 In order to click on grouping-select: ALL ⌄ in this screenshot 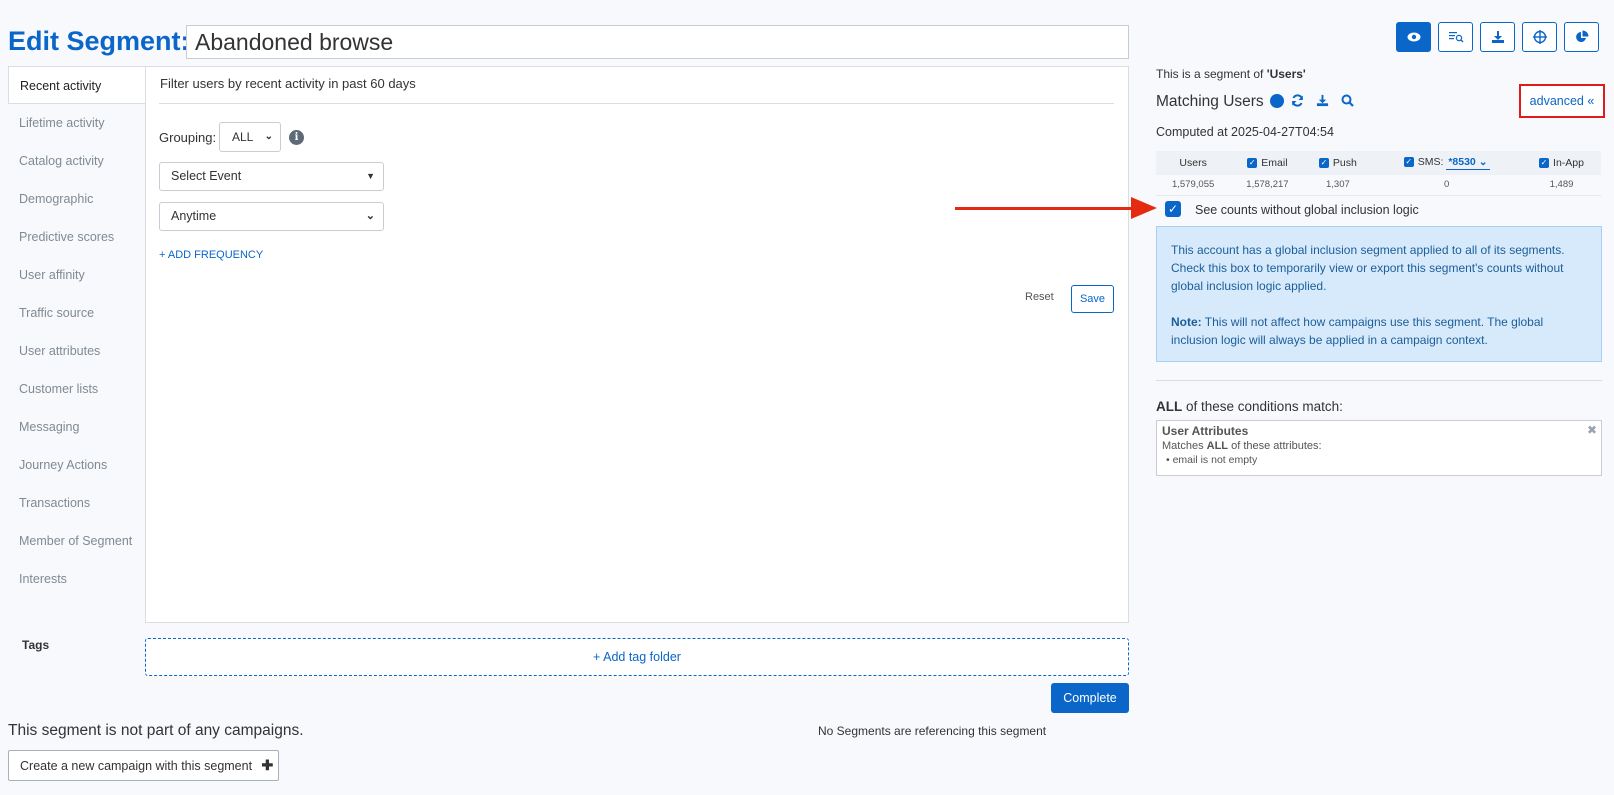, I will do `click(250, 137)`.